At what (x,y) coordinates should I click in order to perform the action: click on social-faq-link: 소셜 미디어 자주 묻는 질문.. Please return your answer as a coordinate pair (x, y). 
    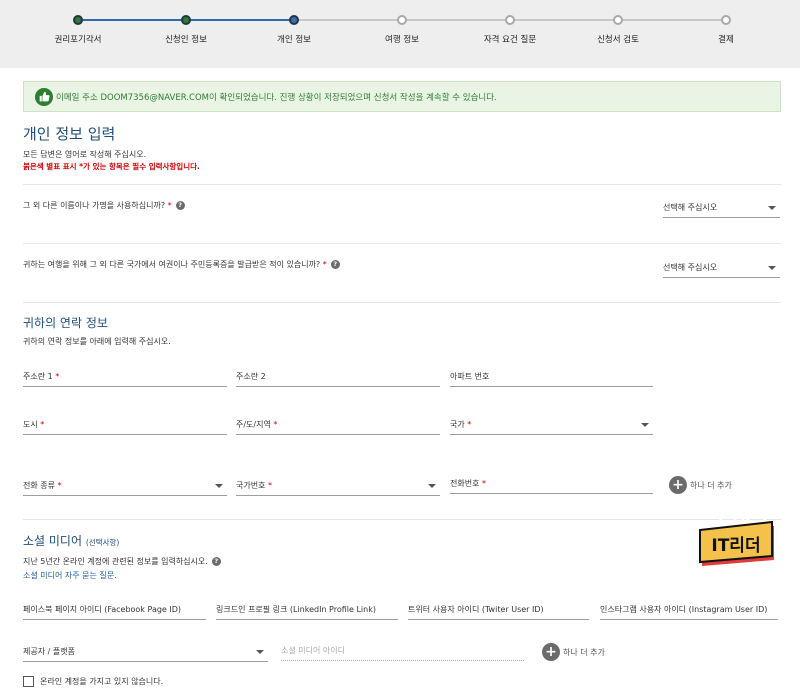
    Looking at the image, I should click on (70, 575).